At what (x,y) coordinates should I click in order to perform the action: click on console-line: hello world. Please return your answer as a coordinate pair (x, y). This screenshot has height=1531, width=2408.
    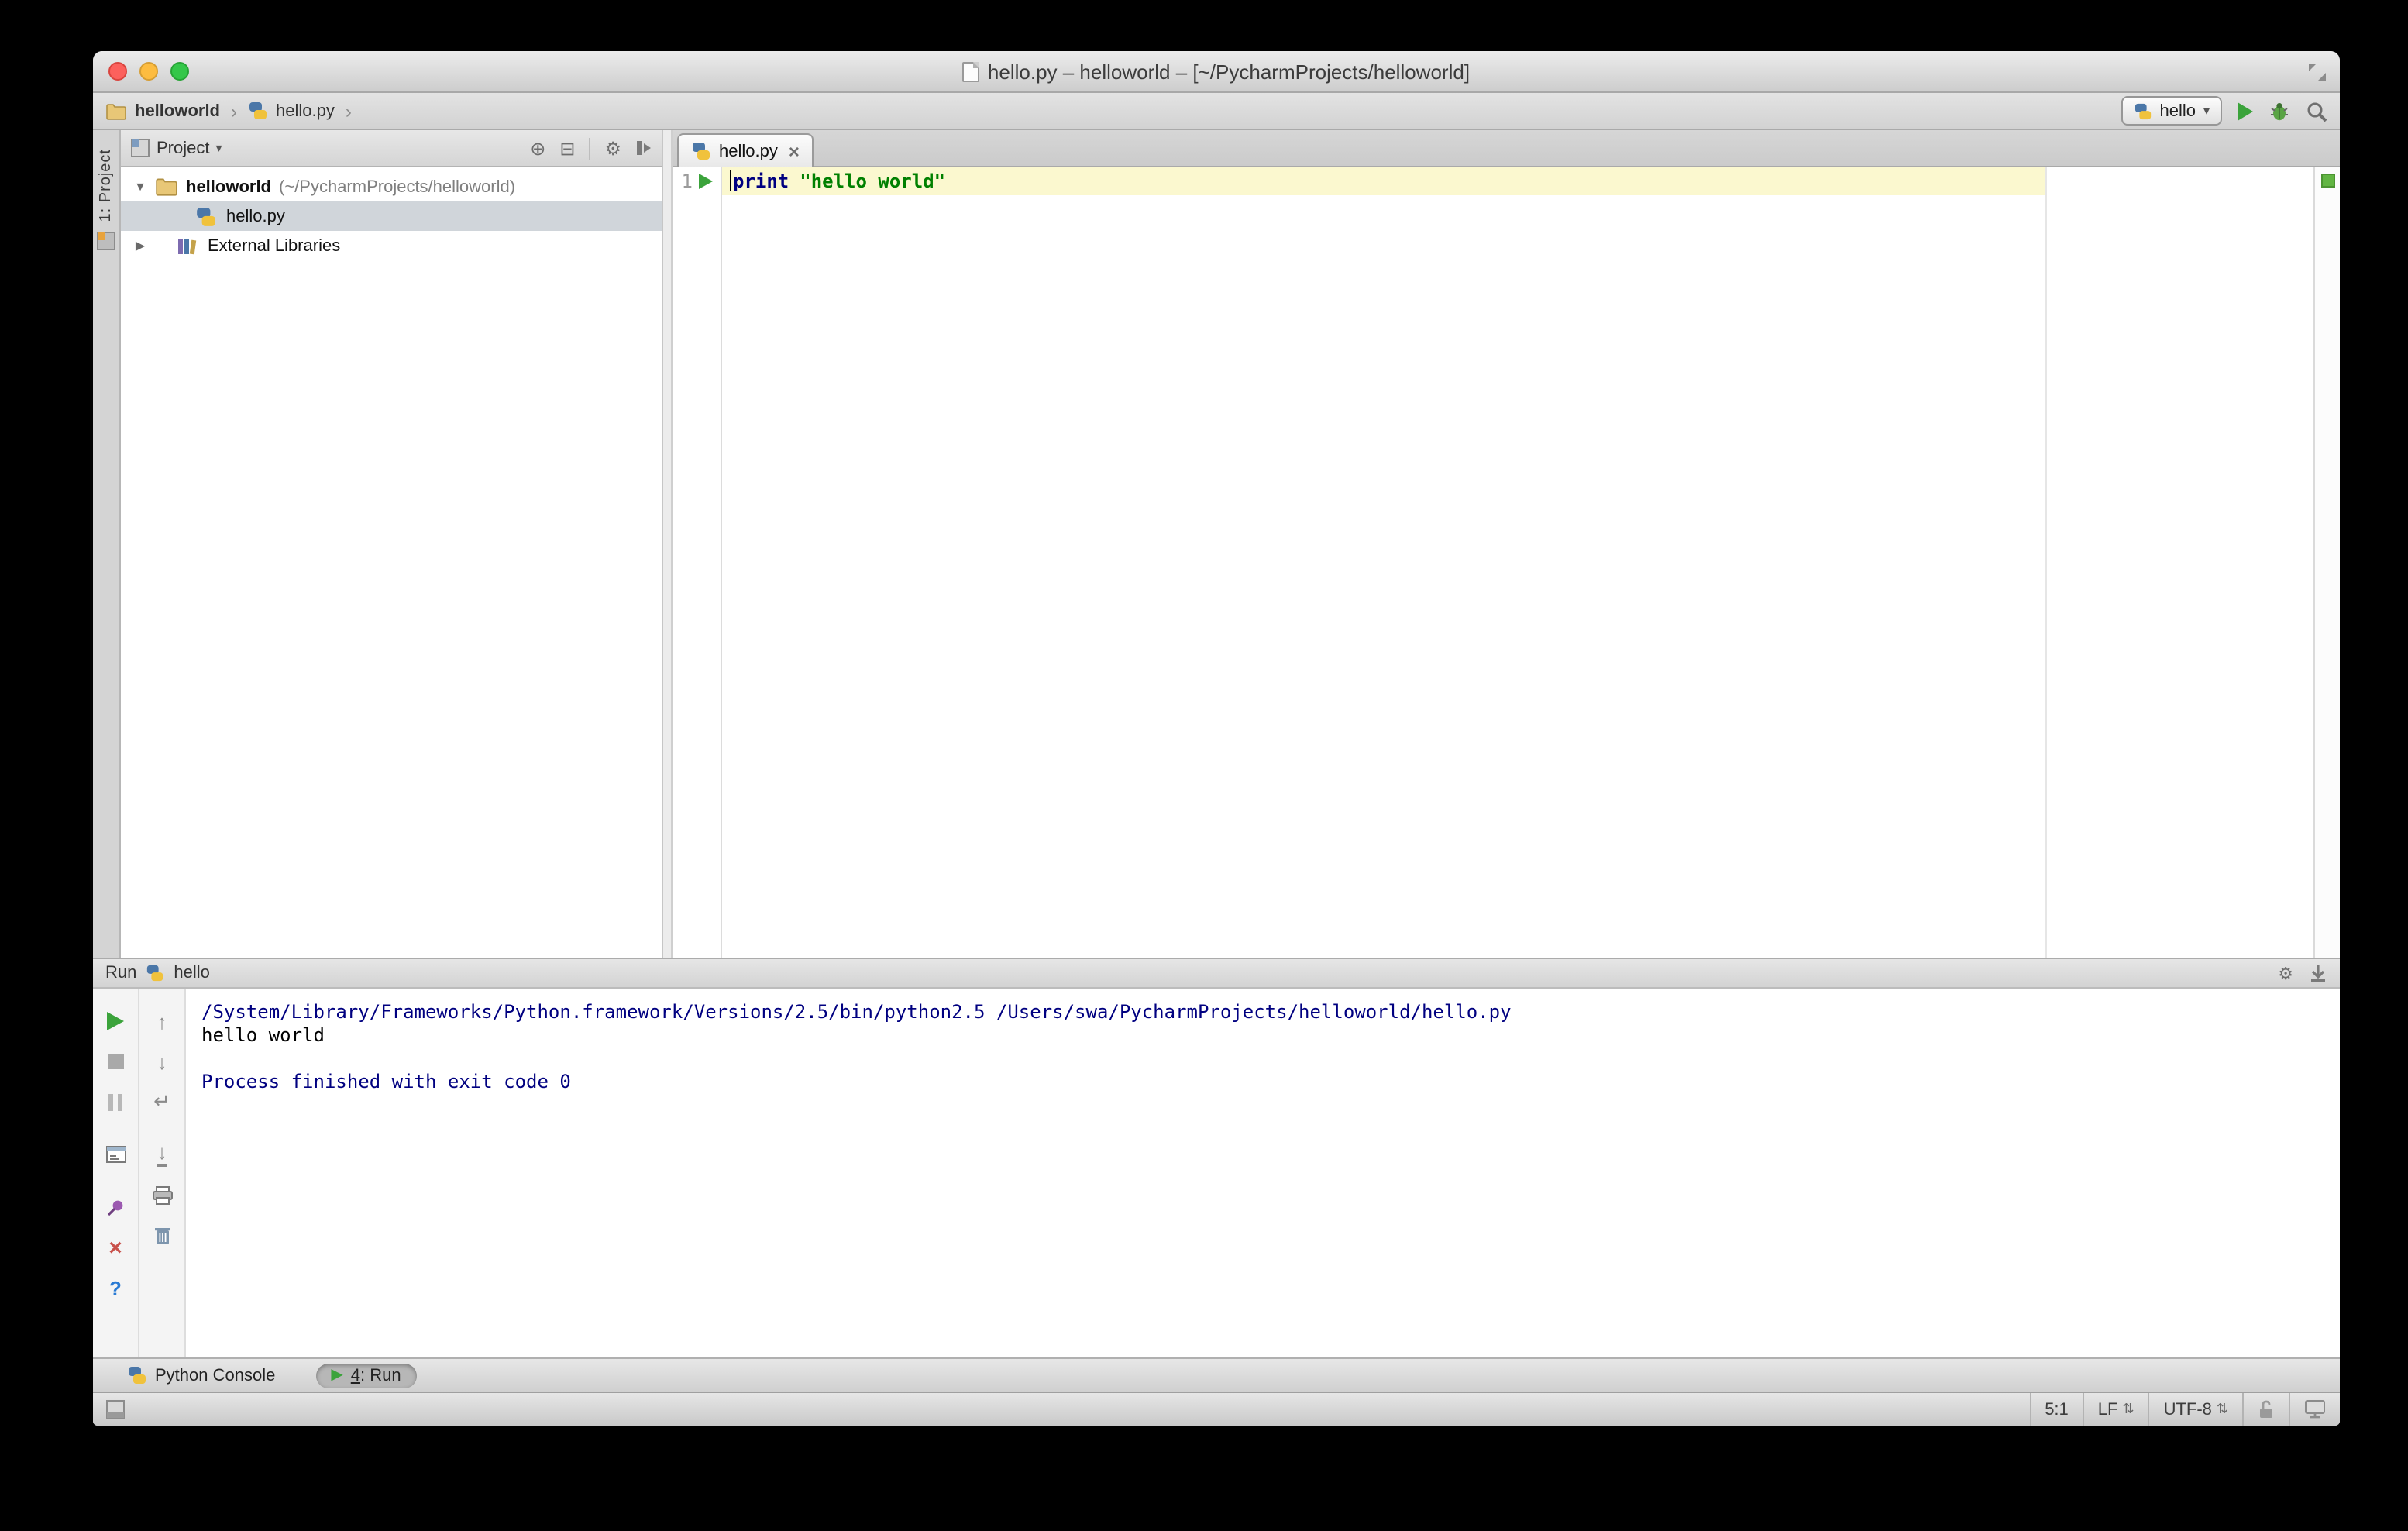
    Looking at the image, I should click on (263, 1035).